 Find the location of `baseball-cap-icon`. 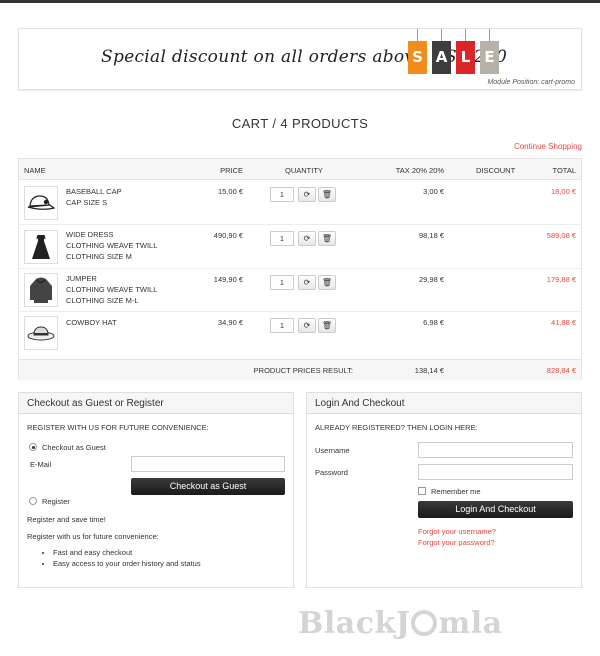

baseball-cap-icon is located at coordinates (41, 203).